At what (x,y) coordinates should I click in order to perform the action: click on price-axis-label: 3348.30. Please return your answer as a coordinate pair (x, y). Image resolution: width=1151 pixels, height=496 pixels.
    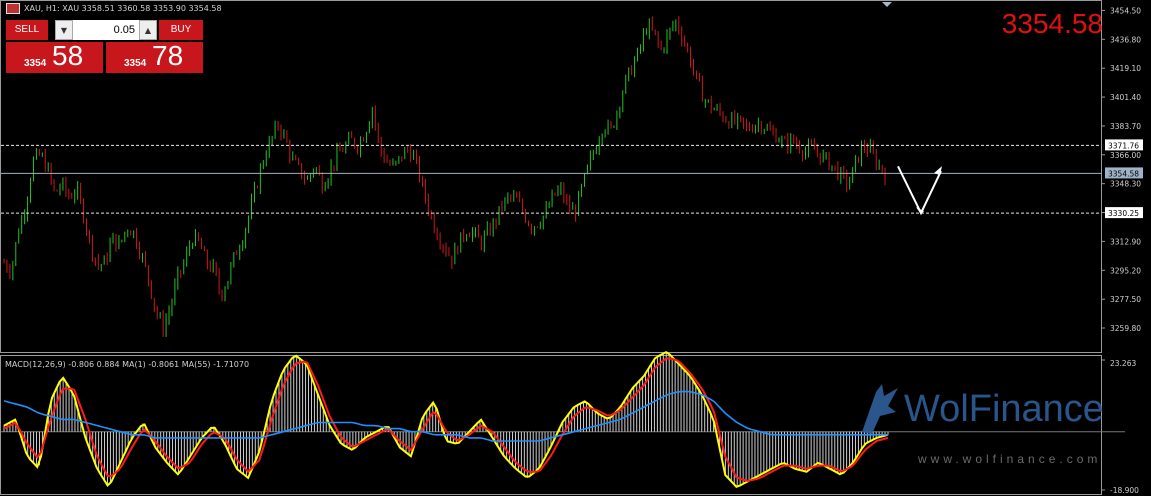
    Looking at the image, I should click on (1125, 184).